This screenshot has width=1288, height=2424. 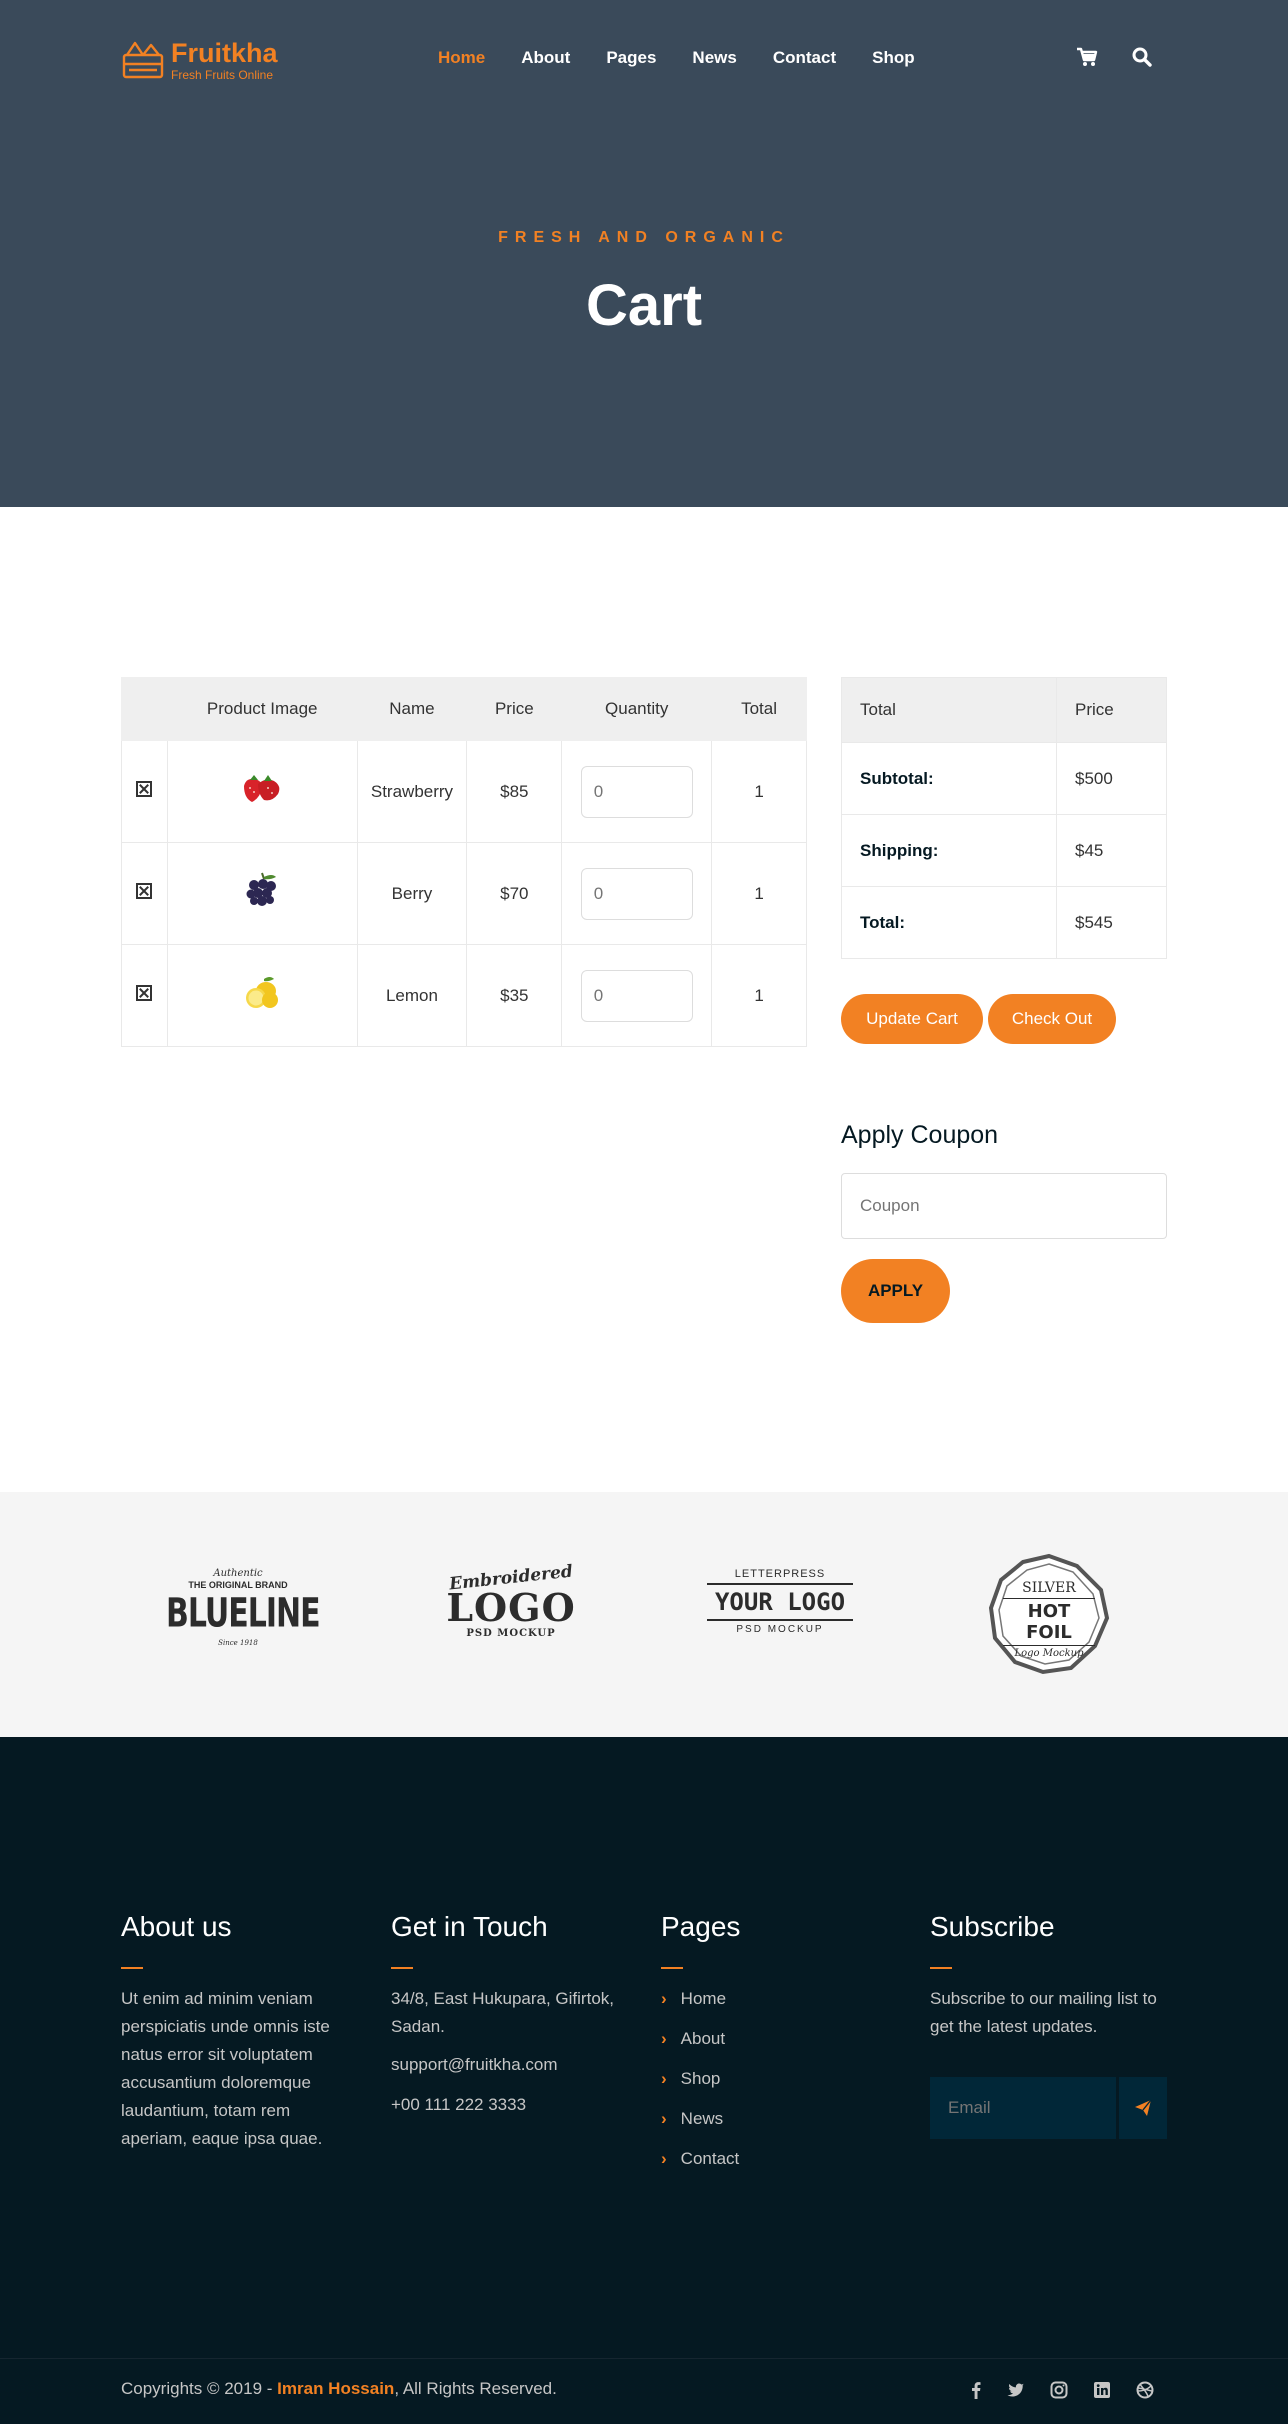 I want to click on update-cart-button: Update Cart, so click(x=912, y=1019).